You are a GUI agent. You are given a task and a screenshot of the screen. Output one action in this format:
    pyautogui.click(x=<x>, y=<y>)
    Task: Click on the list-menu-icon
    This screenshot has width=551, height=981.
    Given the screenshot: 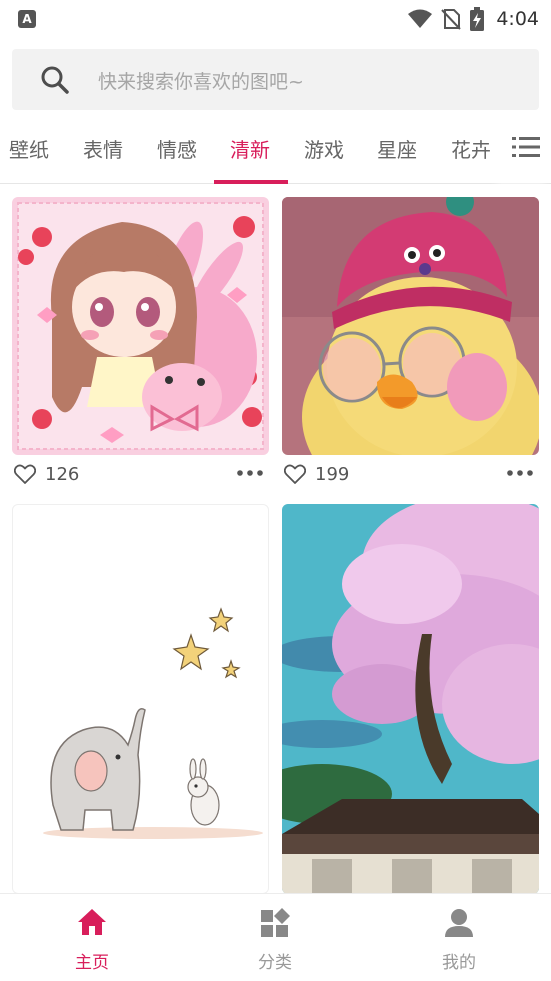 What is the action you would take?
    pyautogui.click(x=526, y=147)
    